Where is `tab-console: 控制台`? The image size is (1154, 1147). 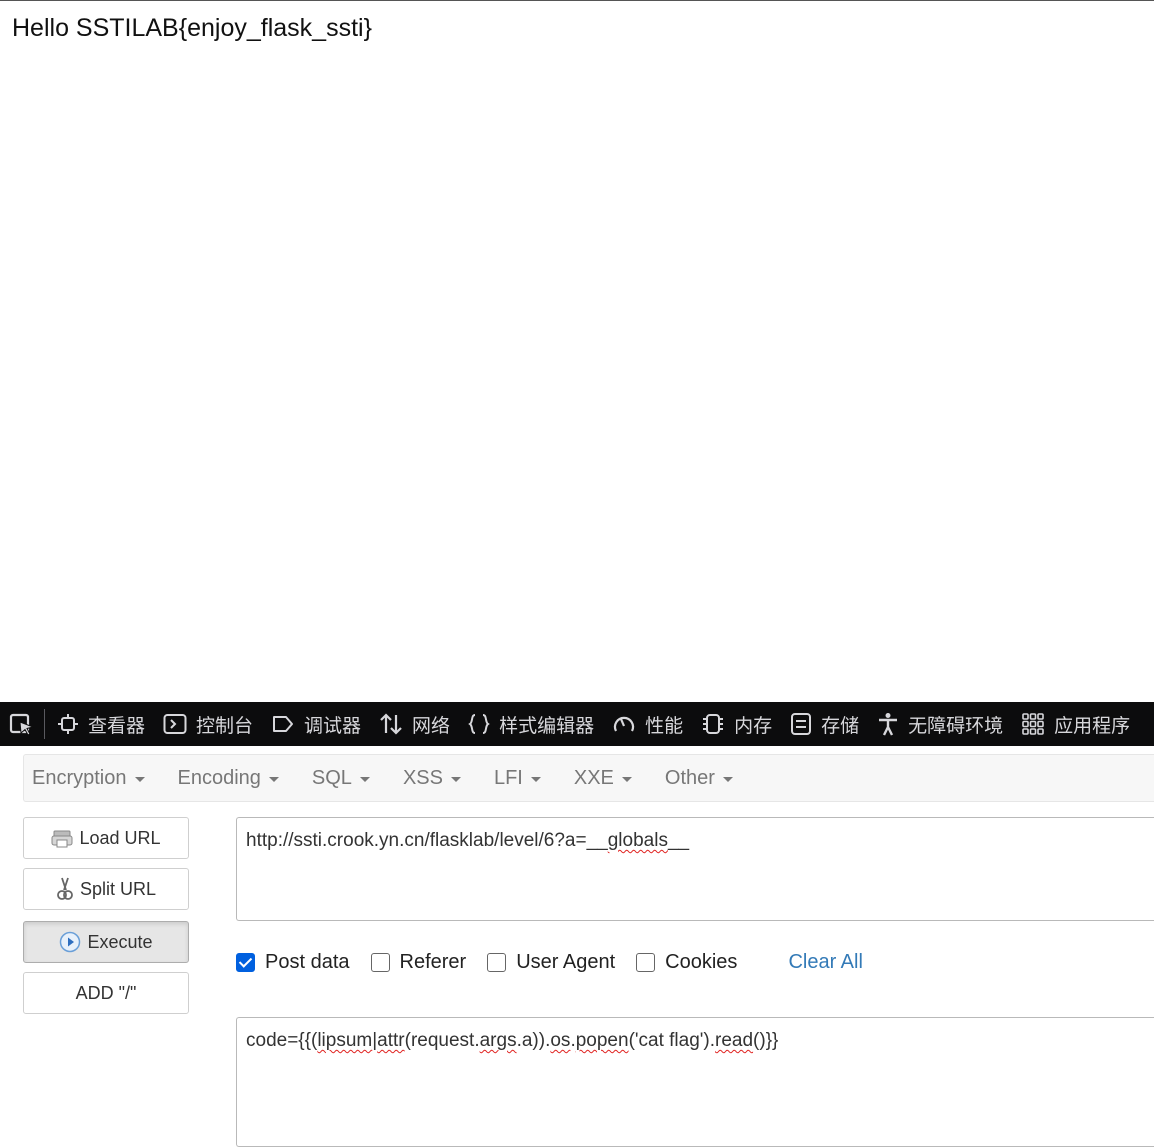
tab-console: 控制台 is located at coordinates (211, 724).